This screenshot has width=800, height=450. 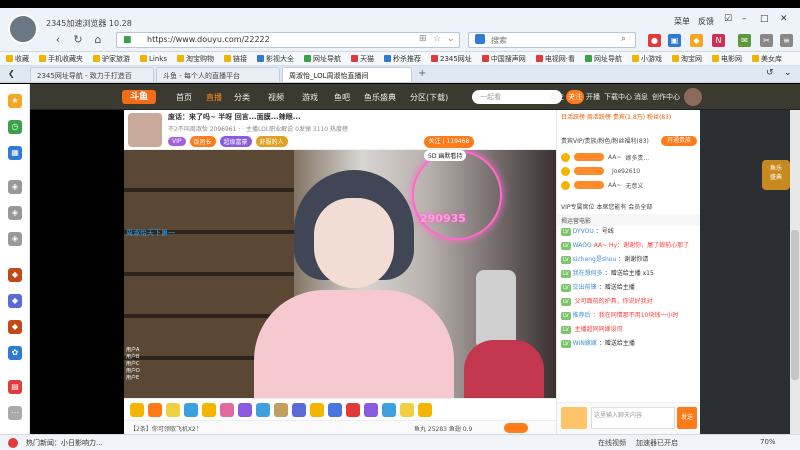 I want to click on calendar-icon: ▦, so click(x=15, y=153).